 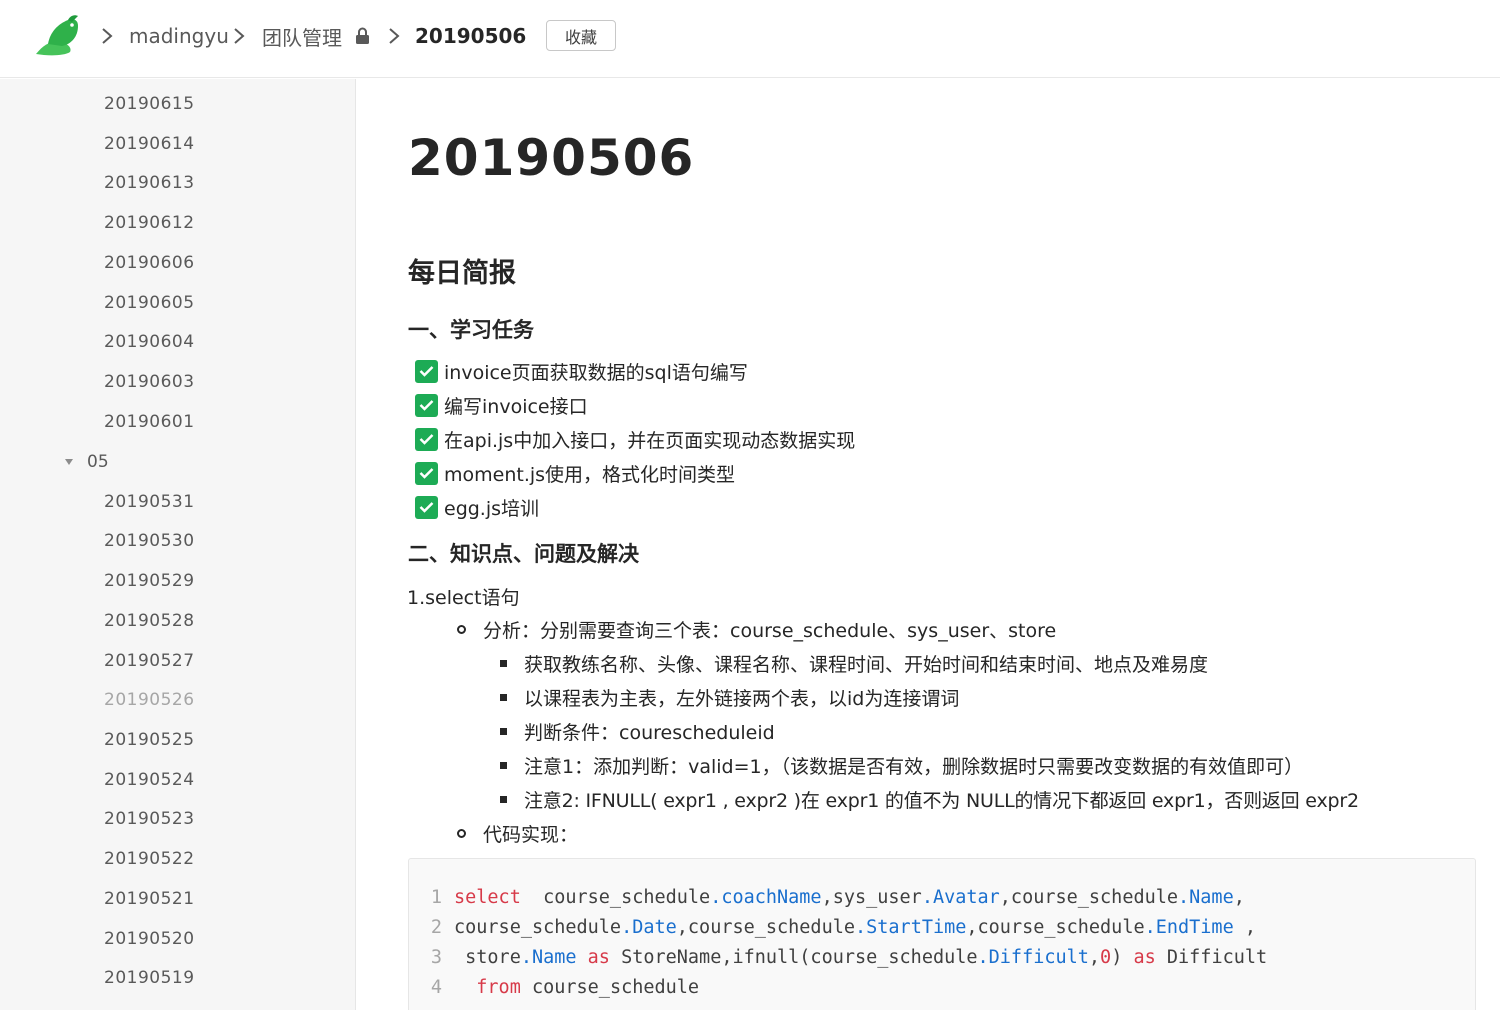 I want to click on list-item-text: 以课程表为主表，左外链接两个表，以id为连接谓词, so click(x=742, y=698).